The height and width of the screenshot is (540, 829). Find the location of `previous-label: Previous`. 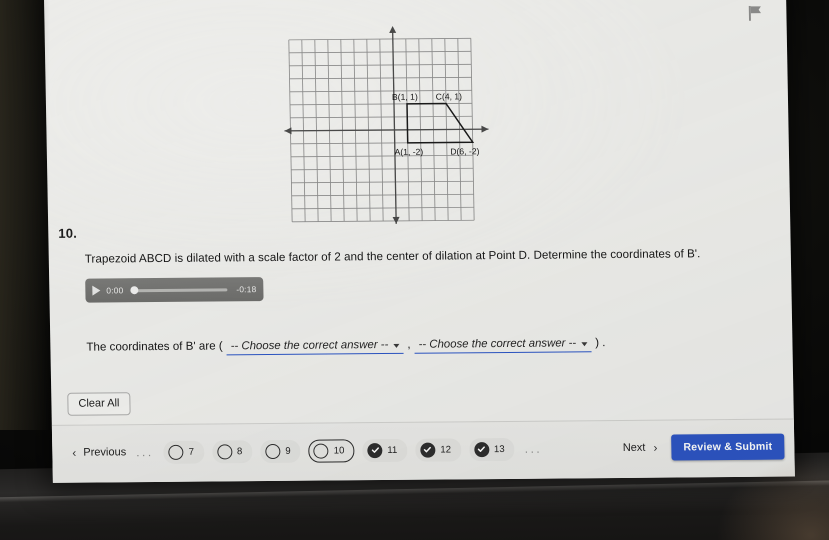

previous-label: Previous is located at coordinates (105, 452).